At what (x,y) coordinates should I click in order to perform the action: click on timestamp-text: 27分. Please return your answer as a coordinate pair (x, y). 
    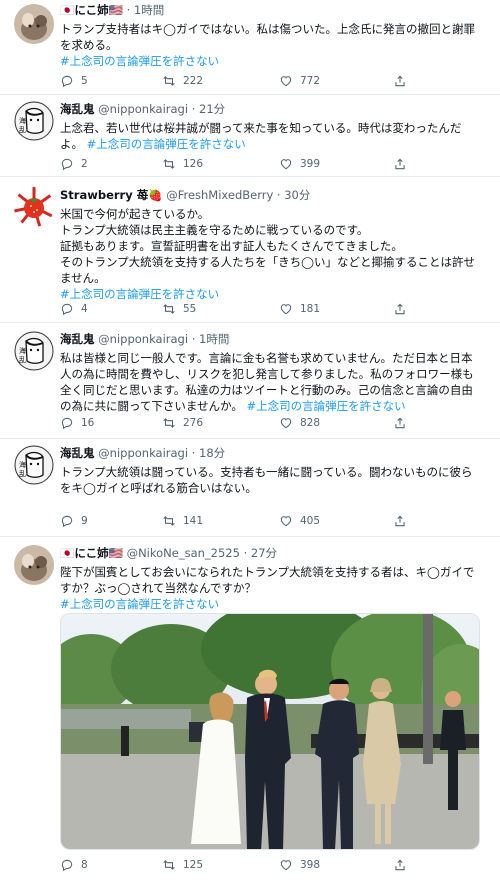
    Looking at the image, I should click on (264, 553).